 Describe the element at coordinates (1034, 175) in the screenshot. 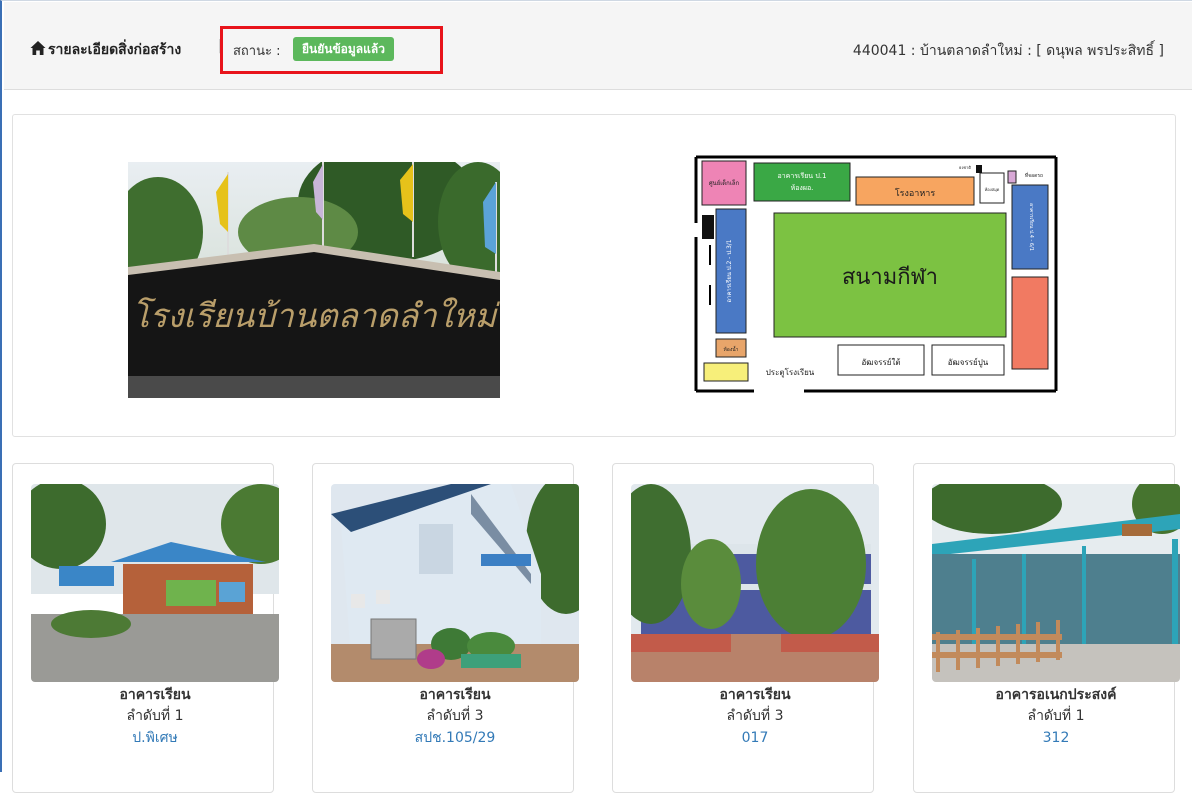

I see `map-label-parking: ที่จอดรถ` at that location.